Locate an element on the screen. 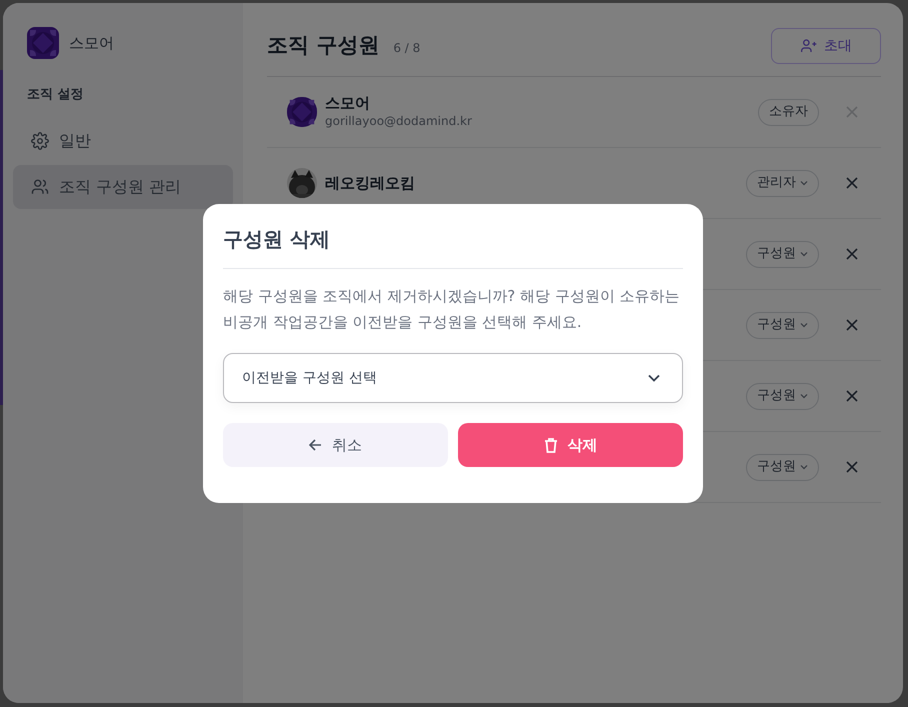 This screenshot has width=908, height=707. dialog-title: 구성원 삭제 is located at coordinates (277, 239).